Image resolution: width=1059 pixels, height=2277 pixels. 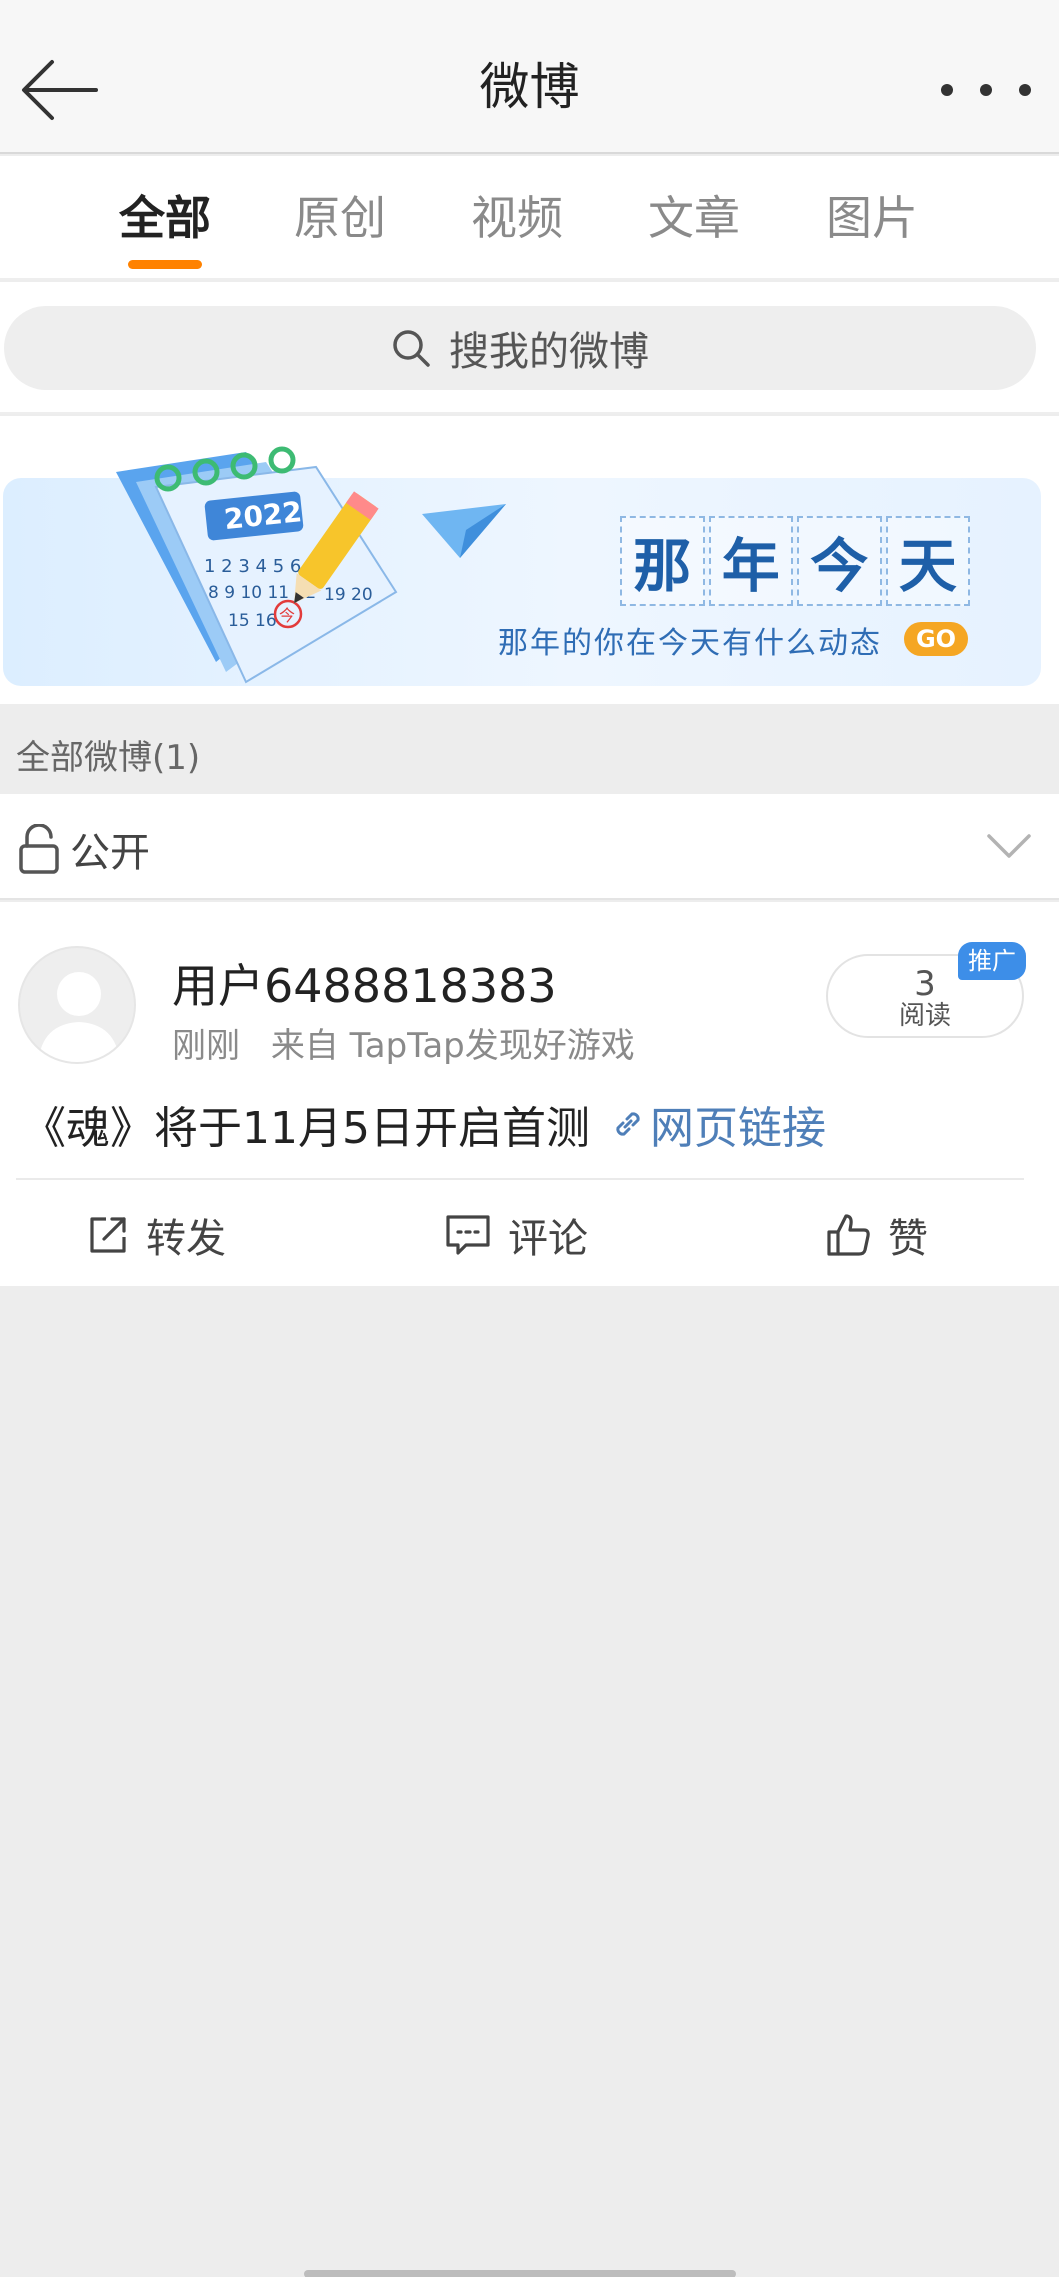 What do you see at coordinates (517, 218) in the screenshot?
I see `tab-video: 视频` at bounding box center [517, 218].